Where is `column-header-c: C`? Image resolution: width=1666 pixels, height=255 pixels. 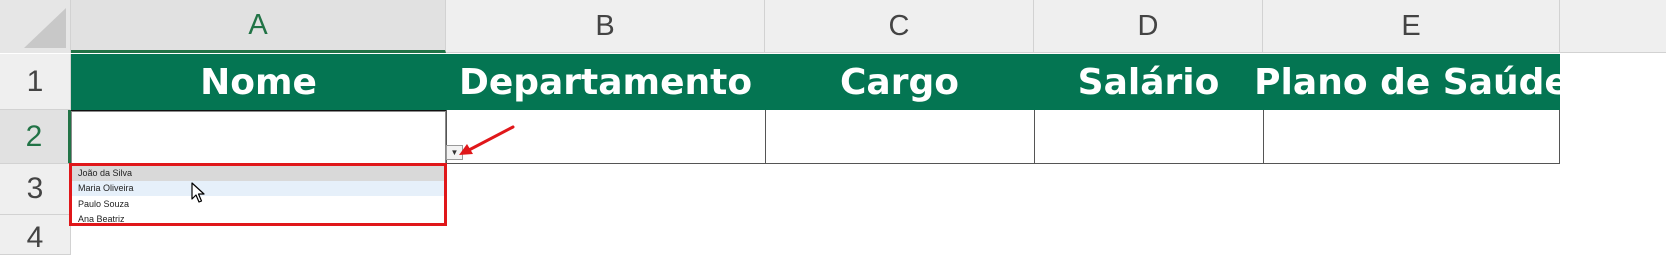 column-header-c: C is located at coordinates (899, 26).